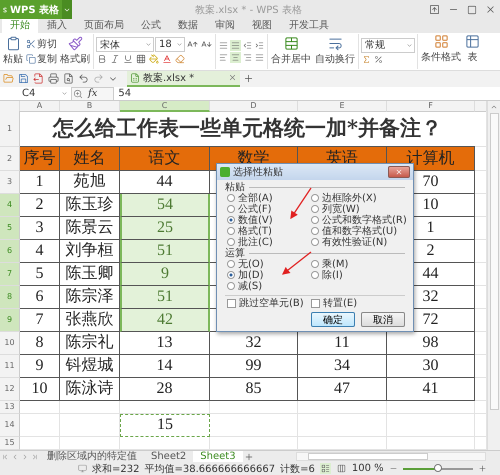  I want to click on align-top-button, so click(223, 45).